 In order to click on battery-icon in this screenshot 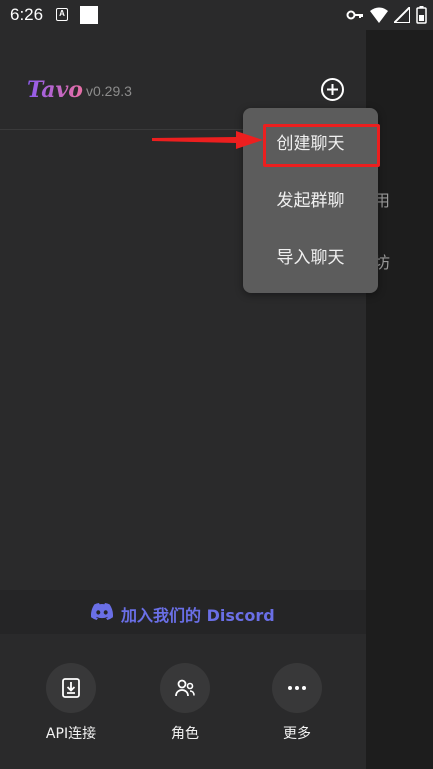, I will do `click(421, 15)`.